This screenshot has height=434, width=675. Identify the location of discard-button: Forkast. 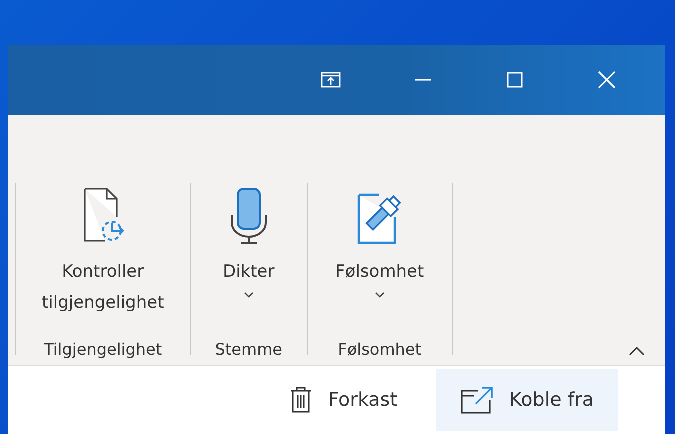
(344, 400).